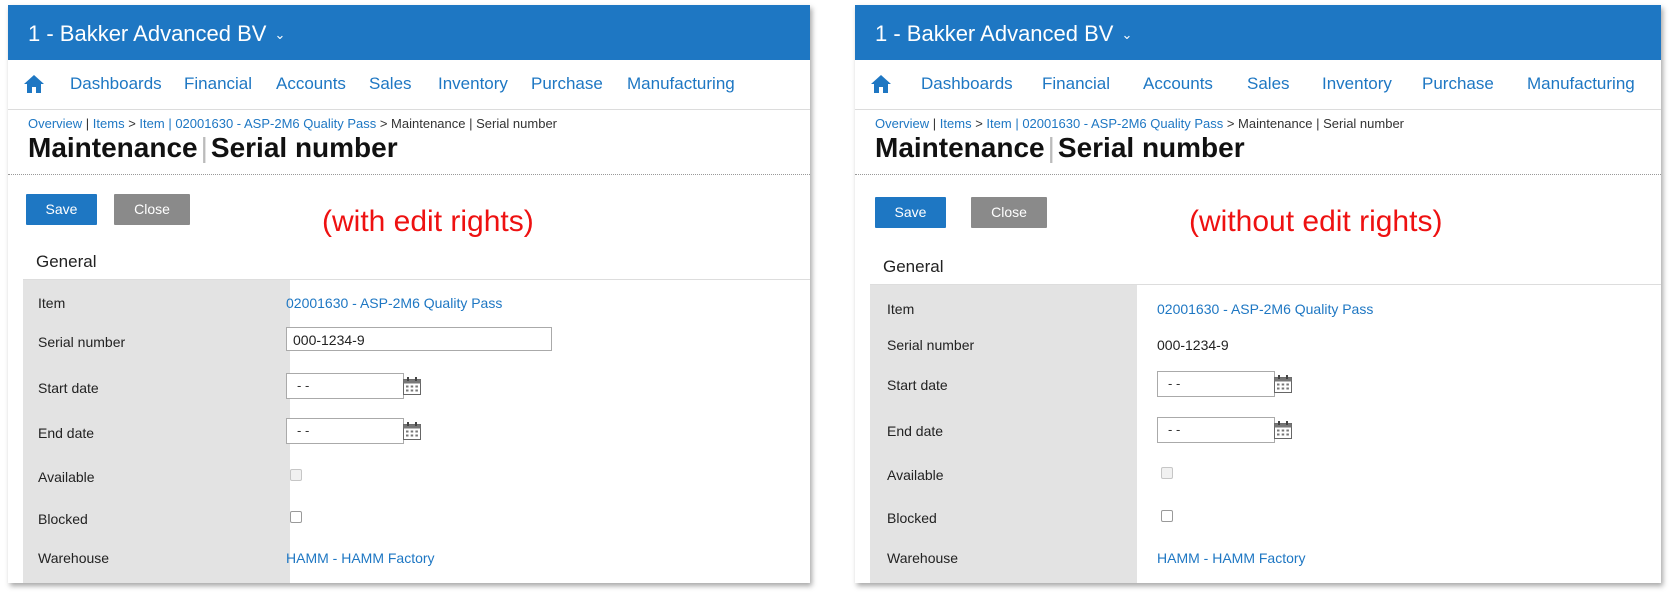 Image resolution: width=1673 pixels, height=600 pixels. Describe the element at coordinates (1316, 221) in the screenshot. I see `annotation-label: (without edit rights)` at that location.